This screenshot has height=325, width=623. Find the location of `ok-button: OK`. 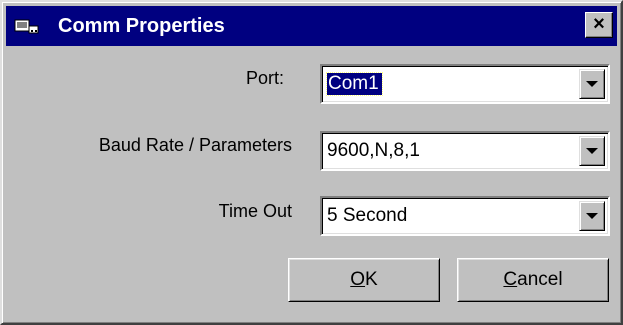

ok-button: OK is located at coordinates (364, 280).